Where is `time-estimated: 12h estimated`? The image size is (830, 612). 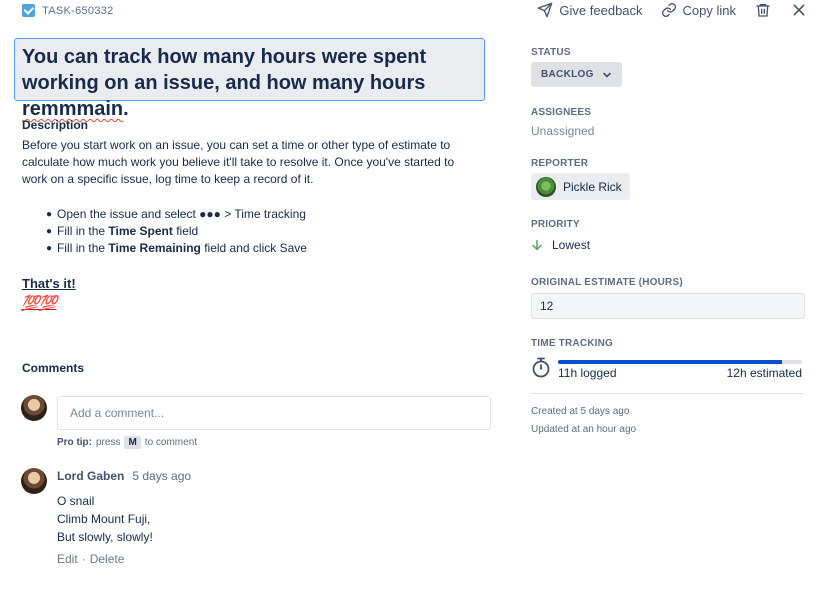
time-estimated: 12h estimated is located at coordinates (764, 373).